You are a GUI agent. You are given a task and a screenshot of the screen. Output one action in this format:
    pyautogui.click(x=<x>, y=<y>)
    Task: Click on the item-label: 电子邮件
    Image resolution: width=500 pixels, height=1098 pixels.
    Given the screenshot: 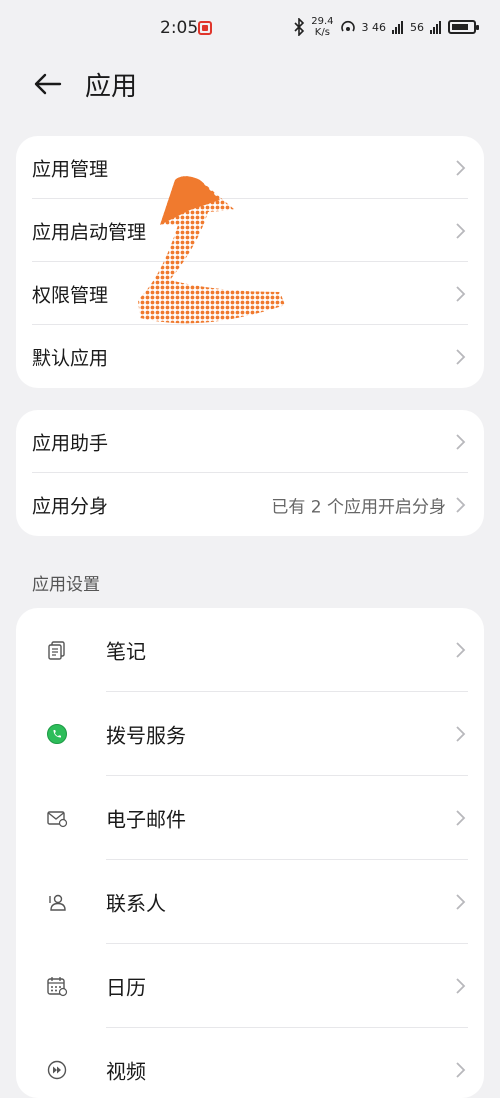 What is the action you would take?
    pyautogui.click(x=146, y=819)
    